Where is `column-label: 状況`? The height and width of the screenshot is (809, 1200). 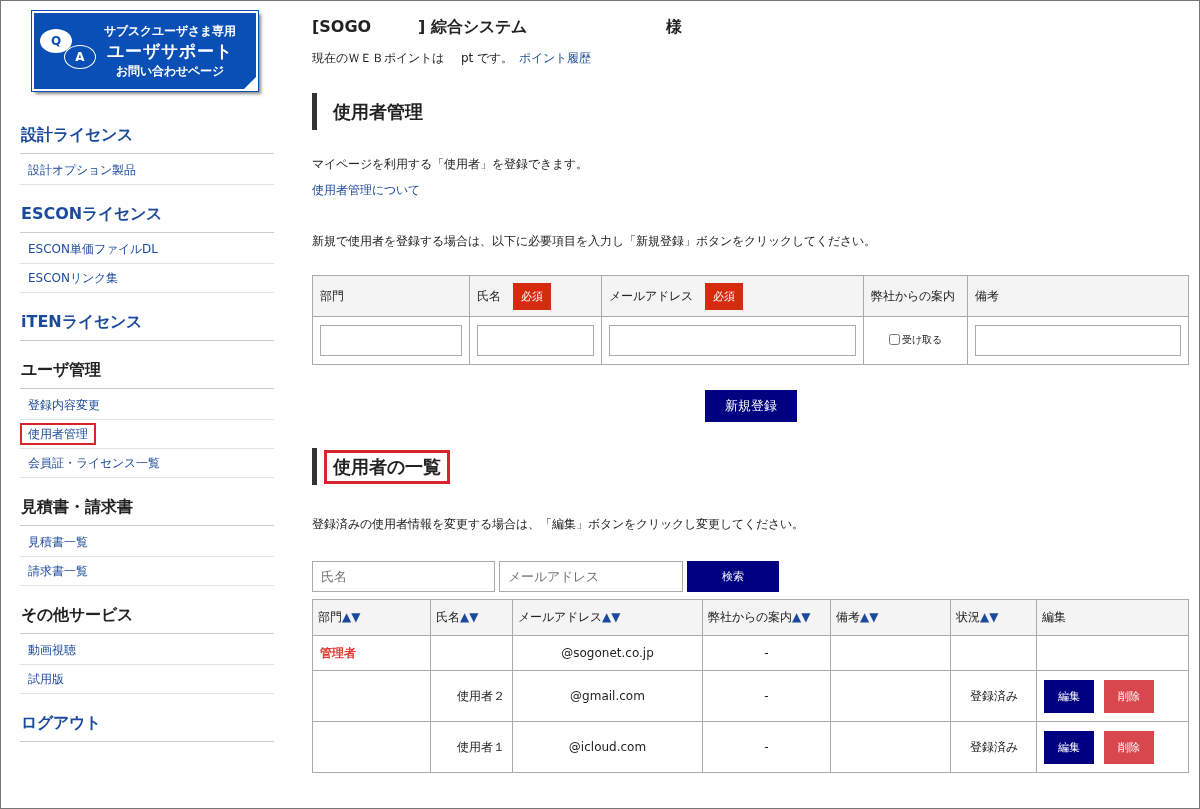
column-label: 状況 is located at coordinates (968, 617).